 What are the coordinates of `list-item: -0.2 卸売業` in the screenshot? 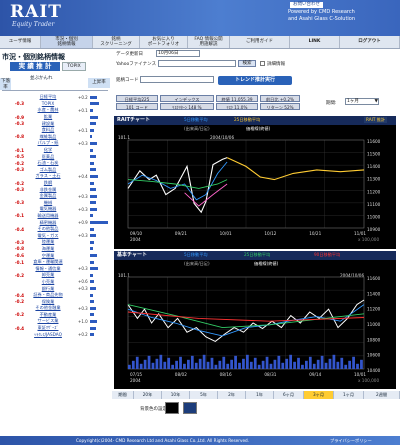 It's located at (56, 275).